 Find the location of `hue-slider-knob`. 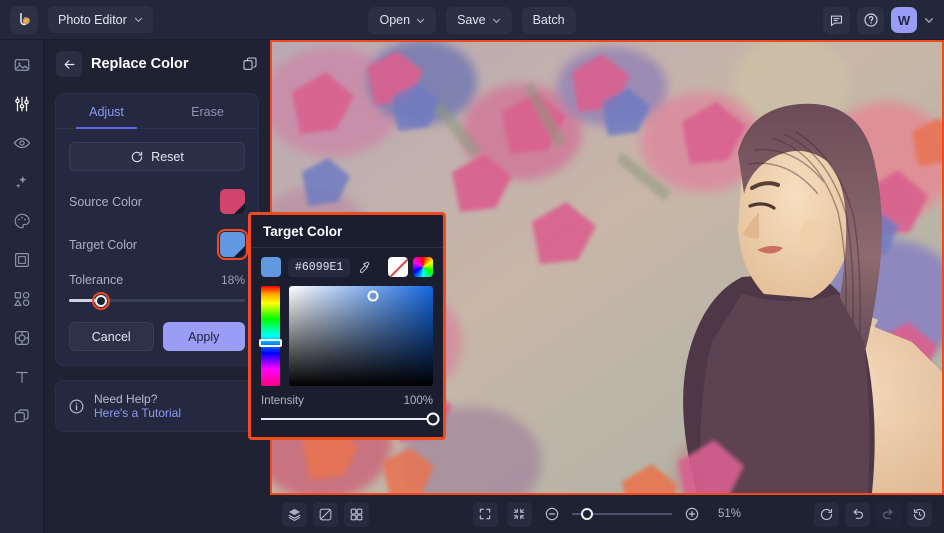

hue-slider-knob is located at coordinates (270, 343).